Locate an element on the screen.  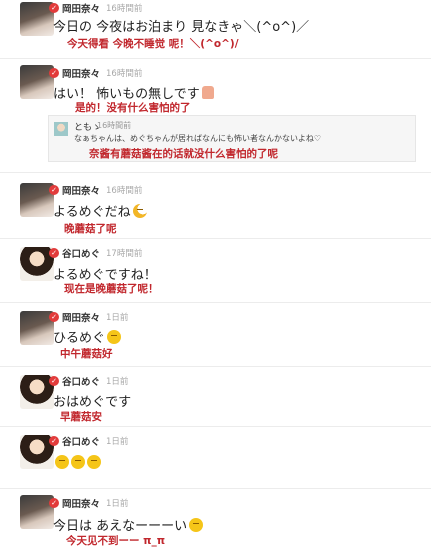
translation-text: 现在是晚蘑菇了呢！ is located at coordinates (111, 289).